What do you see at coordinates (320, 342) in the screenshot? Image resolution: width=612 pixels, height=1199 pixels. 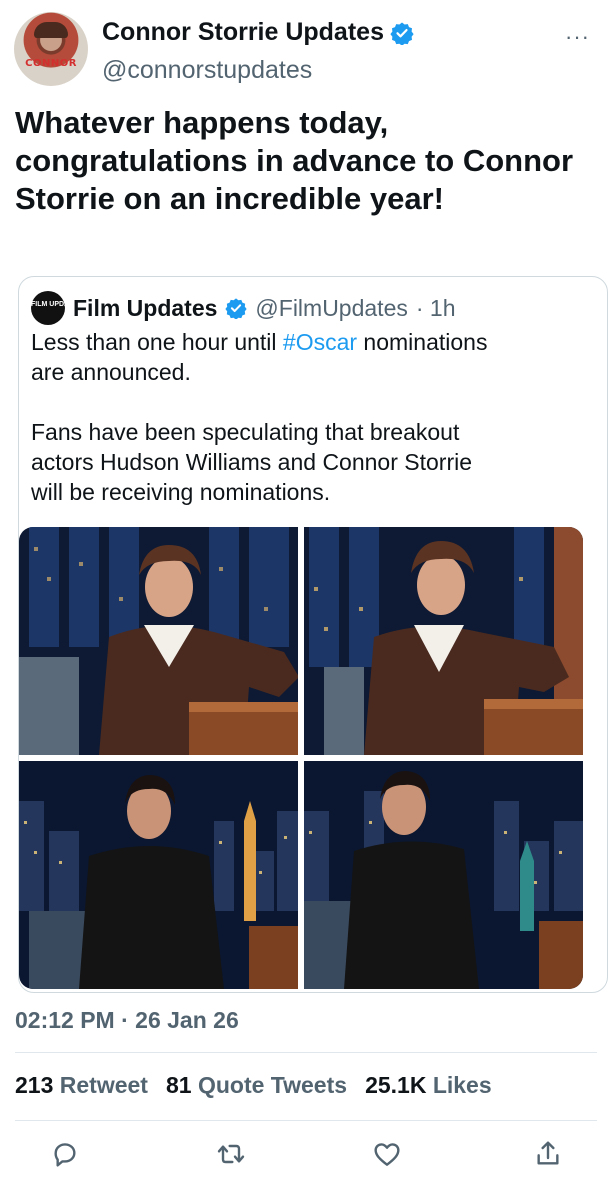 I see `oscar-hashtag-link: #Oscar` at bounding box center [320, 342].